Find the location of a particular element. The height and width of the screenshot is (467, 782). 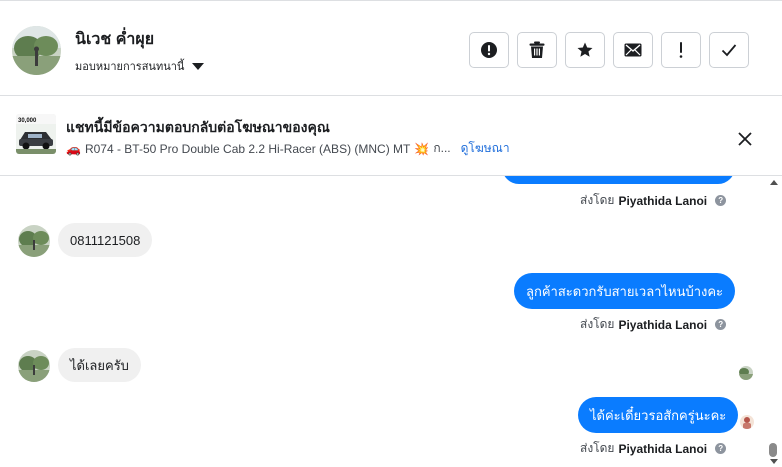

car-icon: 🚗 is located at coordinates (73, 148).